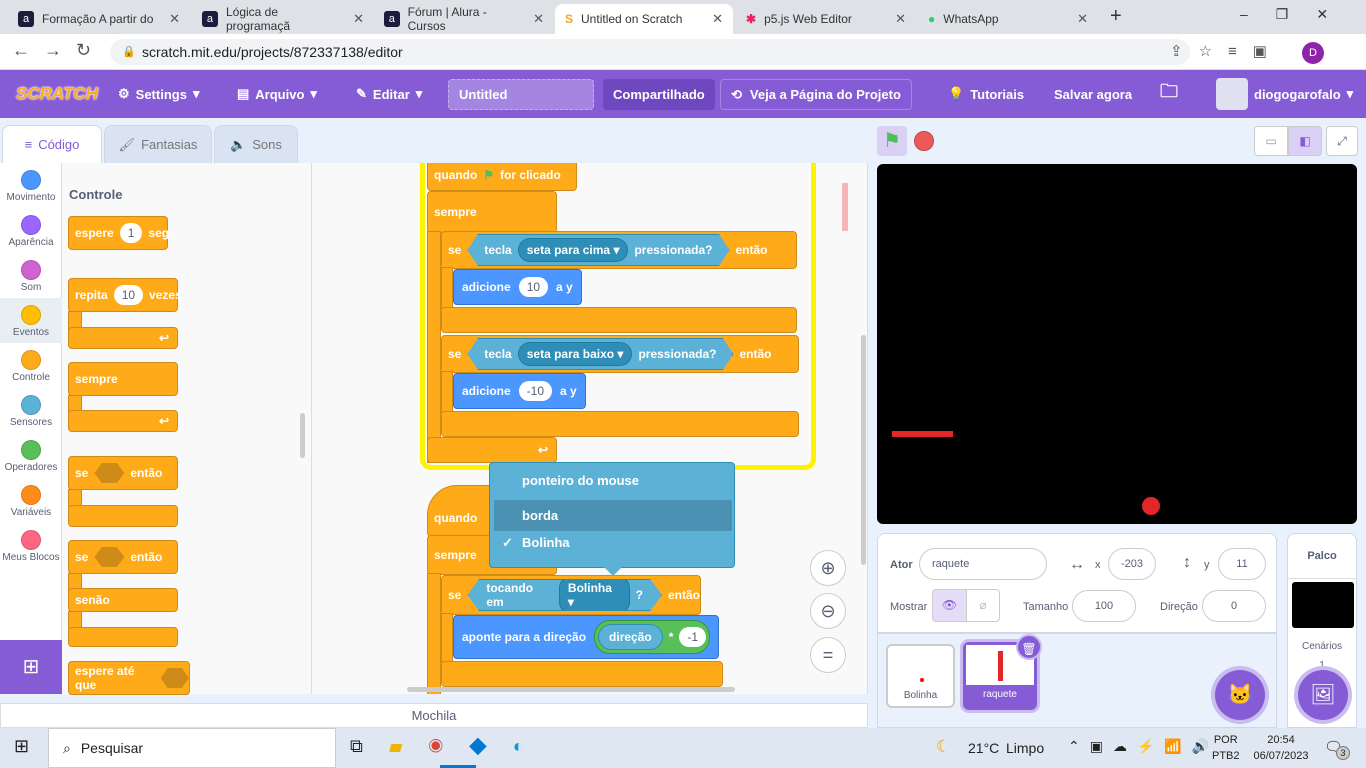 Image resolution: width=1366 pixels, height=768 pixels. Describe the element at coordinates (450, 746) in the screenshot. I see `taskbar-apps: ⧉▰◉◆◐` at that location.